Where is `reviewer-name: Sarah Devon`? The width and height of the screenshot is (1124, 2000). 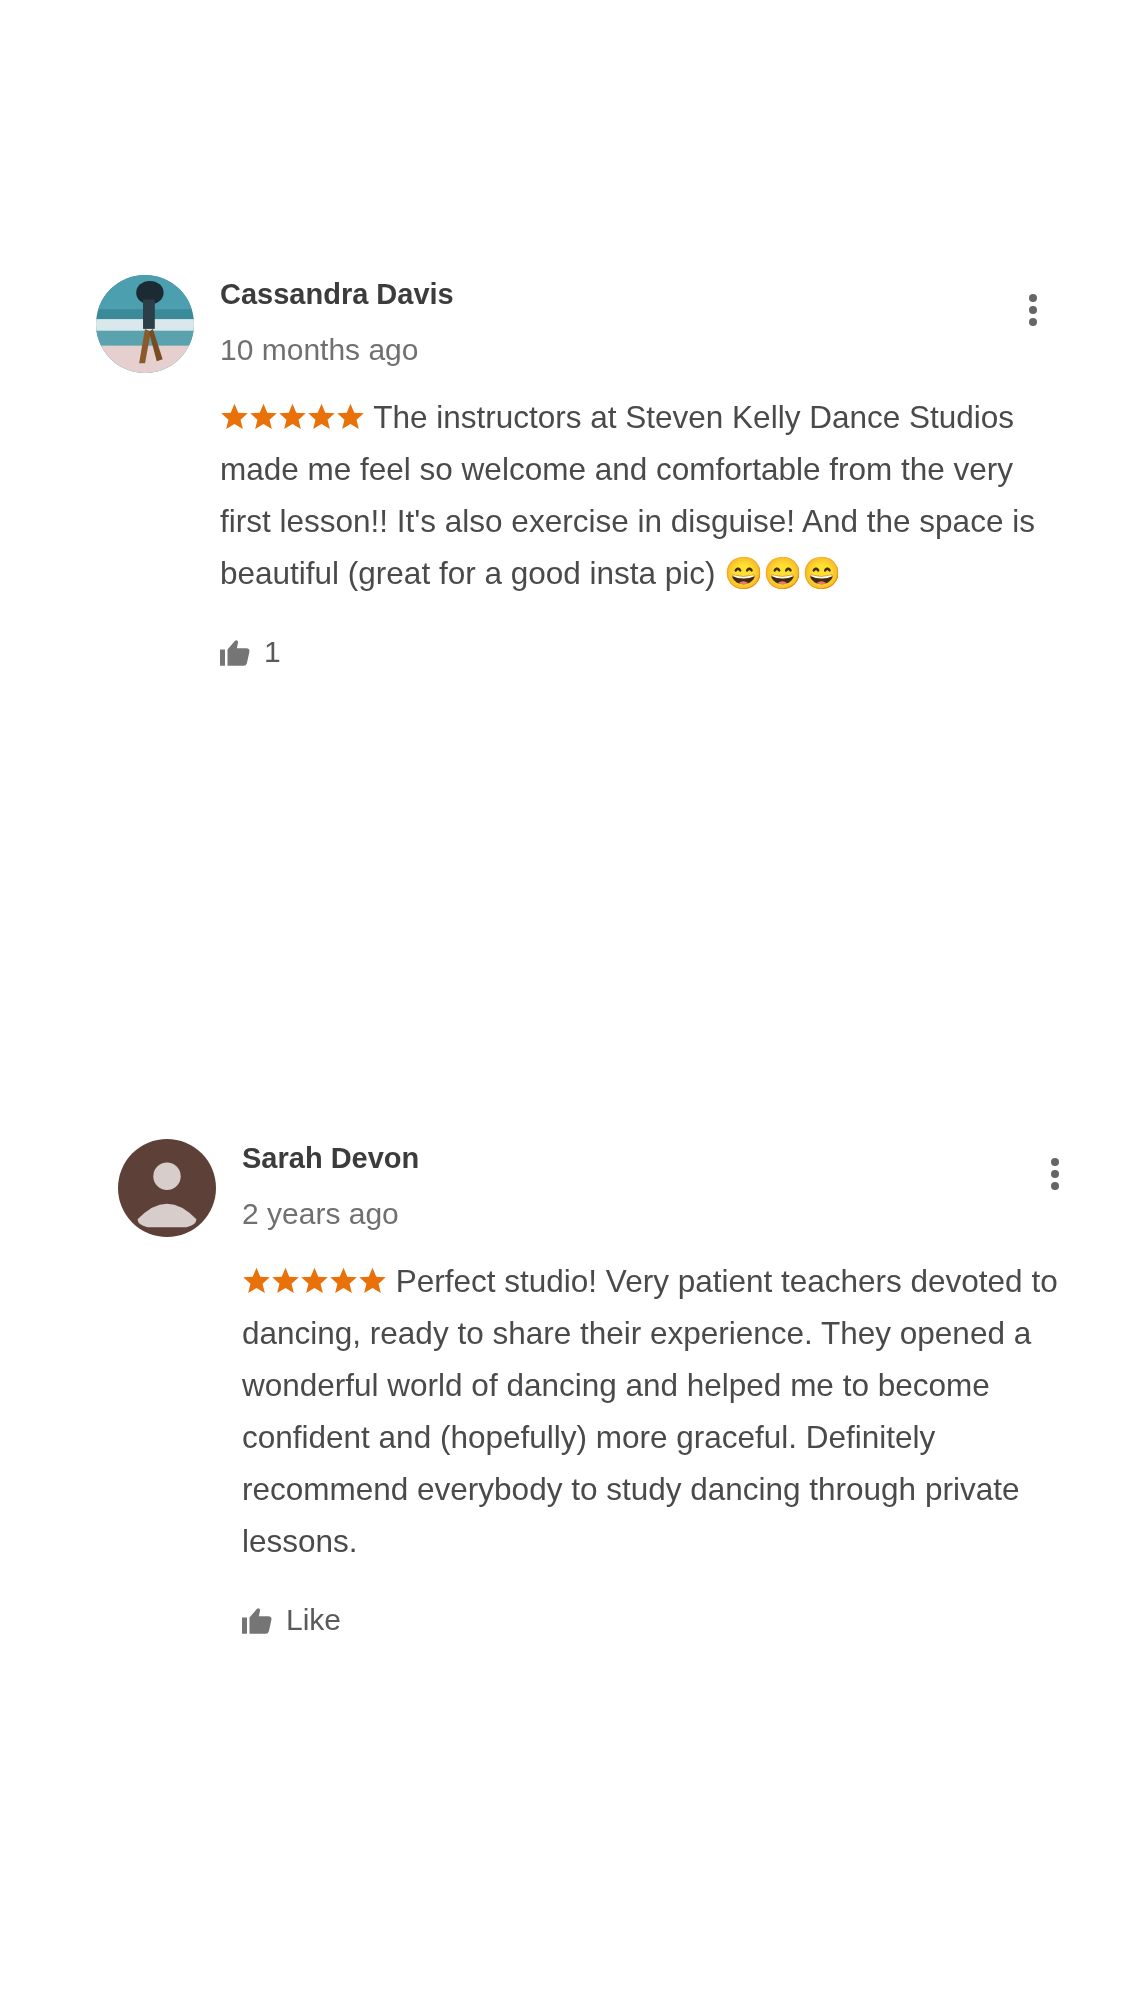
reviewer-name: Sarah Devon is located at coordinates (331, 1158).